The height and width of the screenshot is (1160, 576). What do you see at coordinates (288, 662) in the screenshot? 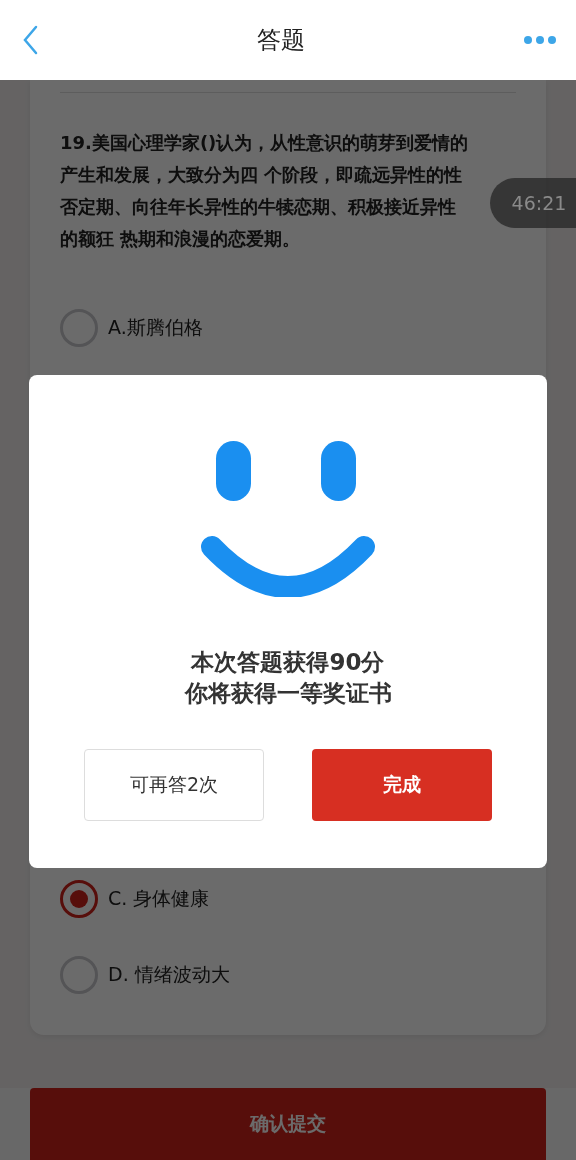
I see `result-message: 本次答题获得90分` at bounding box center [288, 662].